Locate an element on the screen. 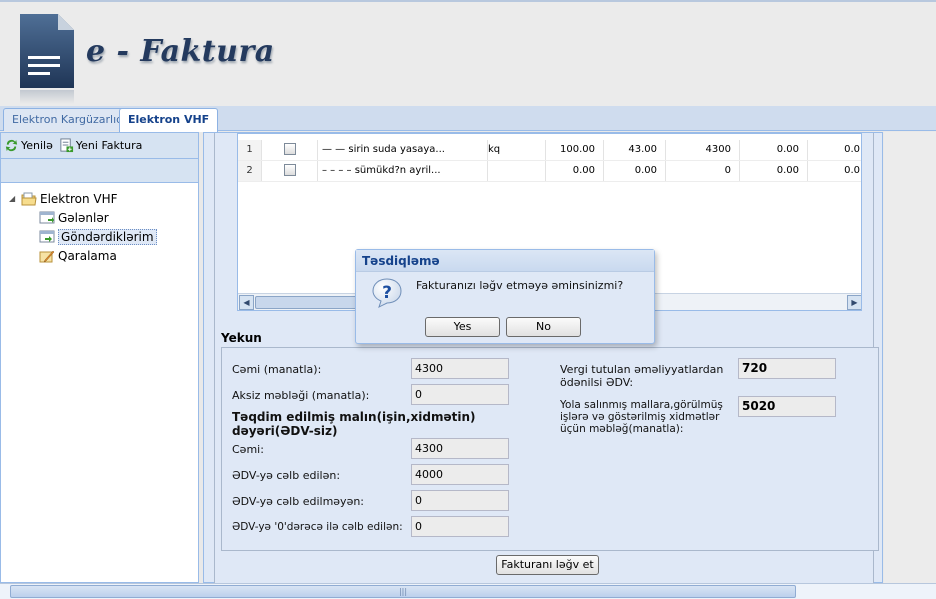 The height and width of the screenshot is (599, 936). right-gutter is located at coordinates (910, 357).